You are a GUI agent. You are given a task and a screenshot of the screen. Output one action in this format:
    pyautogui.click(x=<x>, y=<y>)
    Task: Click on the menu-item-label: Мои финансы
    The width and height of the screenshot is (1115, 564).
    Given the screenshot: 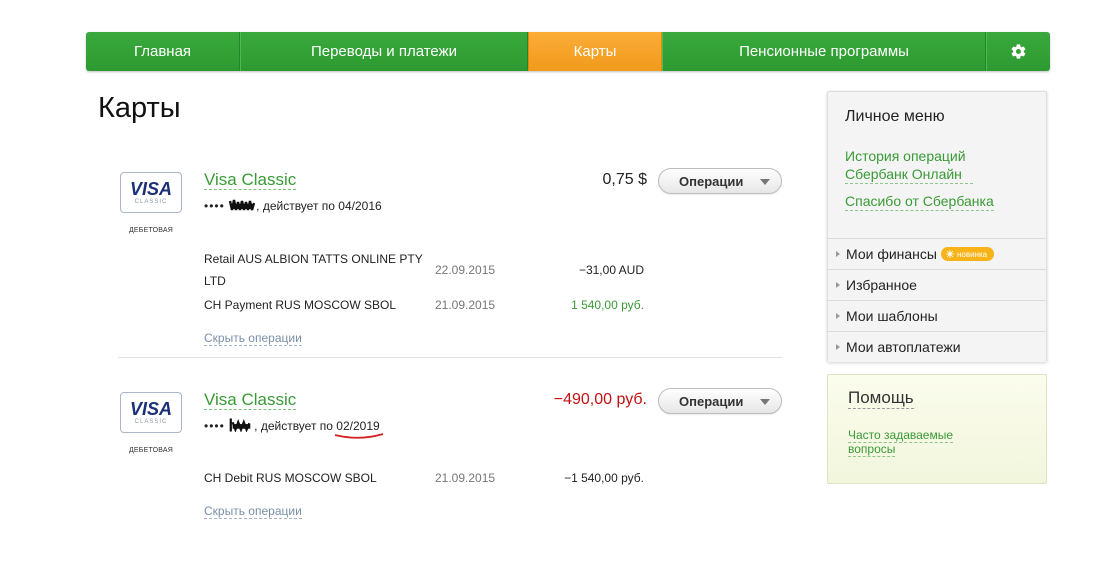 What is the action you would take?
    pyautogui.click(x=891, y=254)
    